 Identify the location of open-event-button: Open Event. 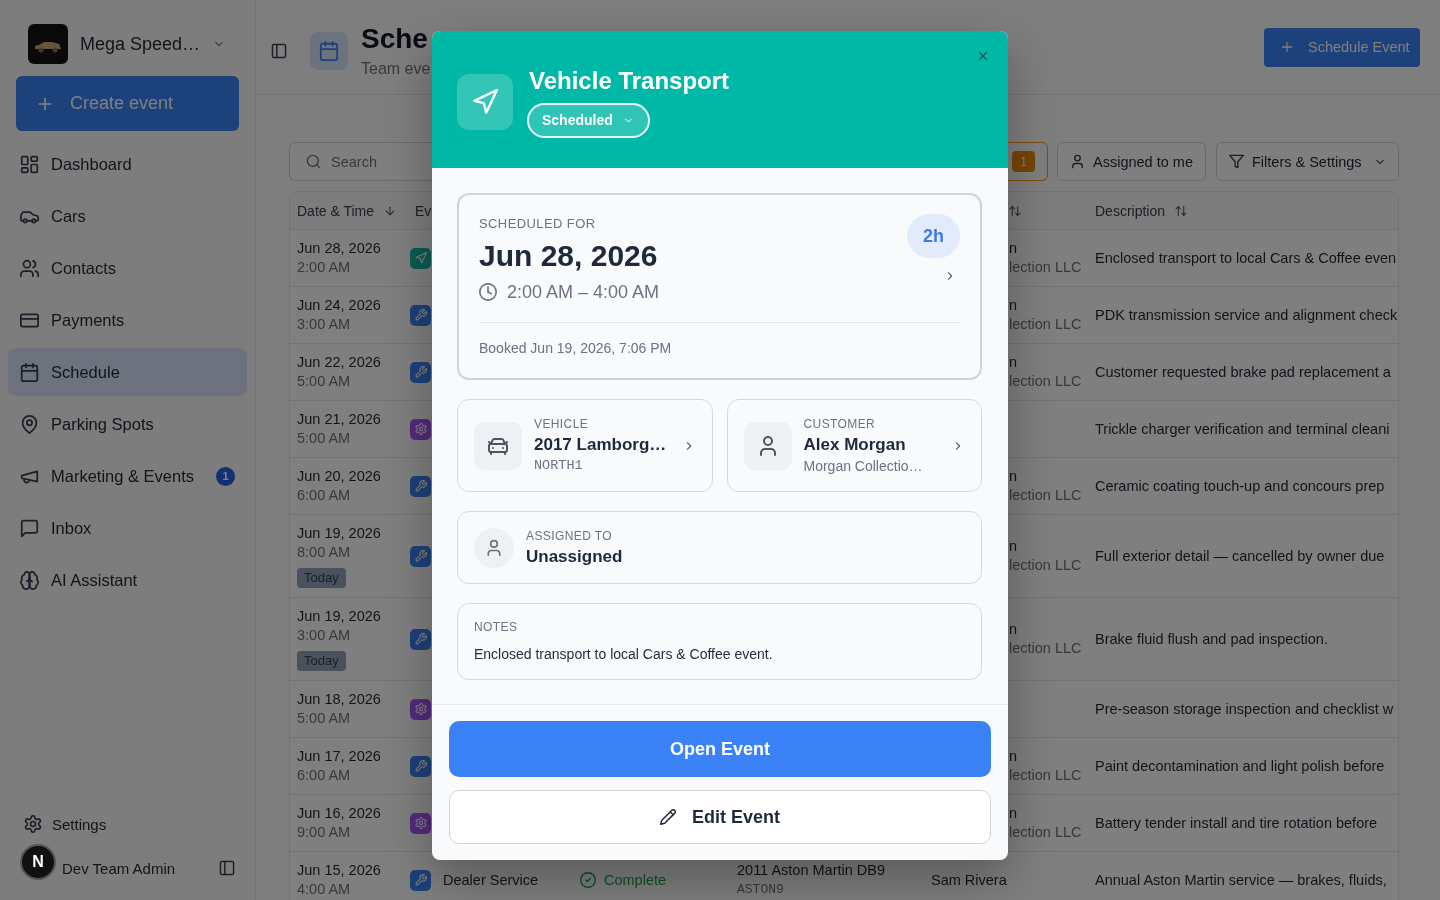
(720, 749).